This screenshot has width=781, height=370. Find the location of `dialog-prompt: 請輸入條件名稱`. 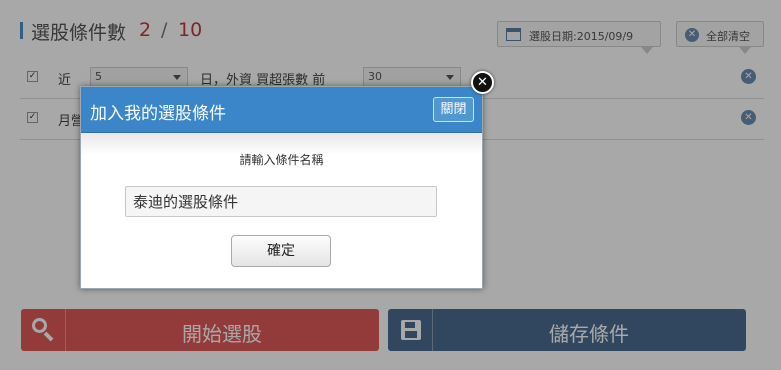

dialog-prompt: 請輸入條件名稱 is located at coordinates (281, 160).